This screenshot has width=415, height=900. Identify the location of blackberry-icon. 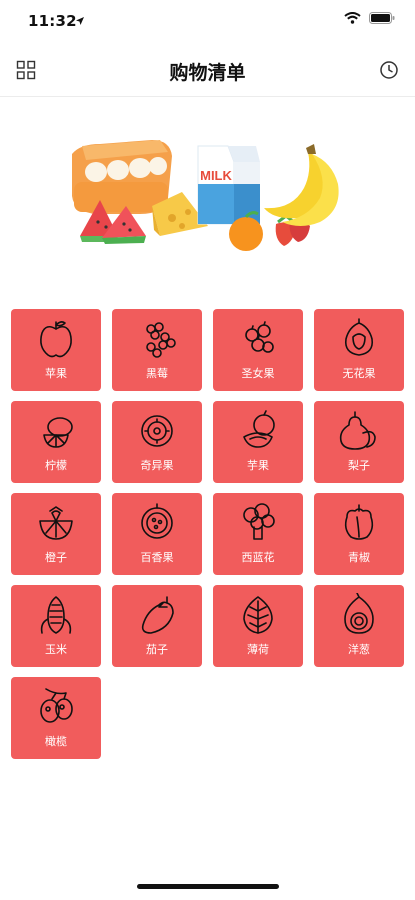
(161, 340).